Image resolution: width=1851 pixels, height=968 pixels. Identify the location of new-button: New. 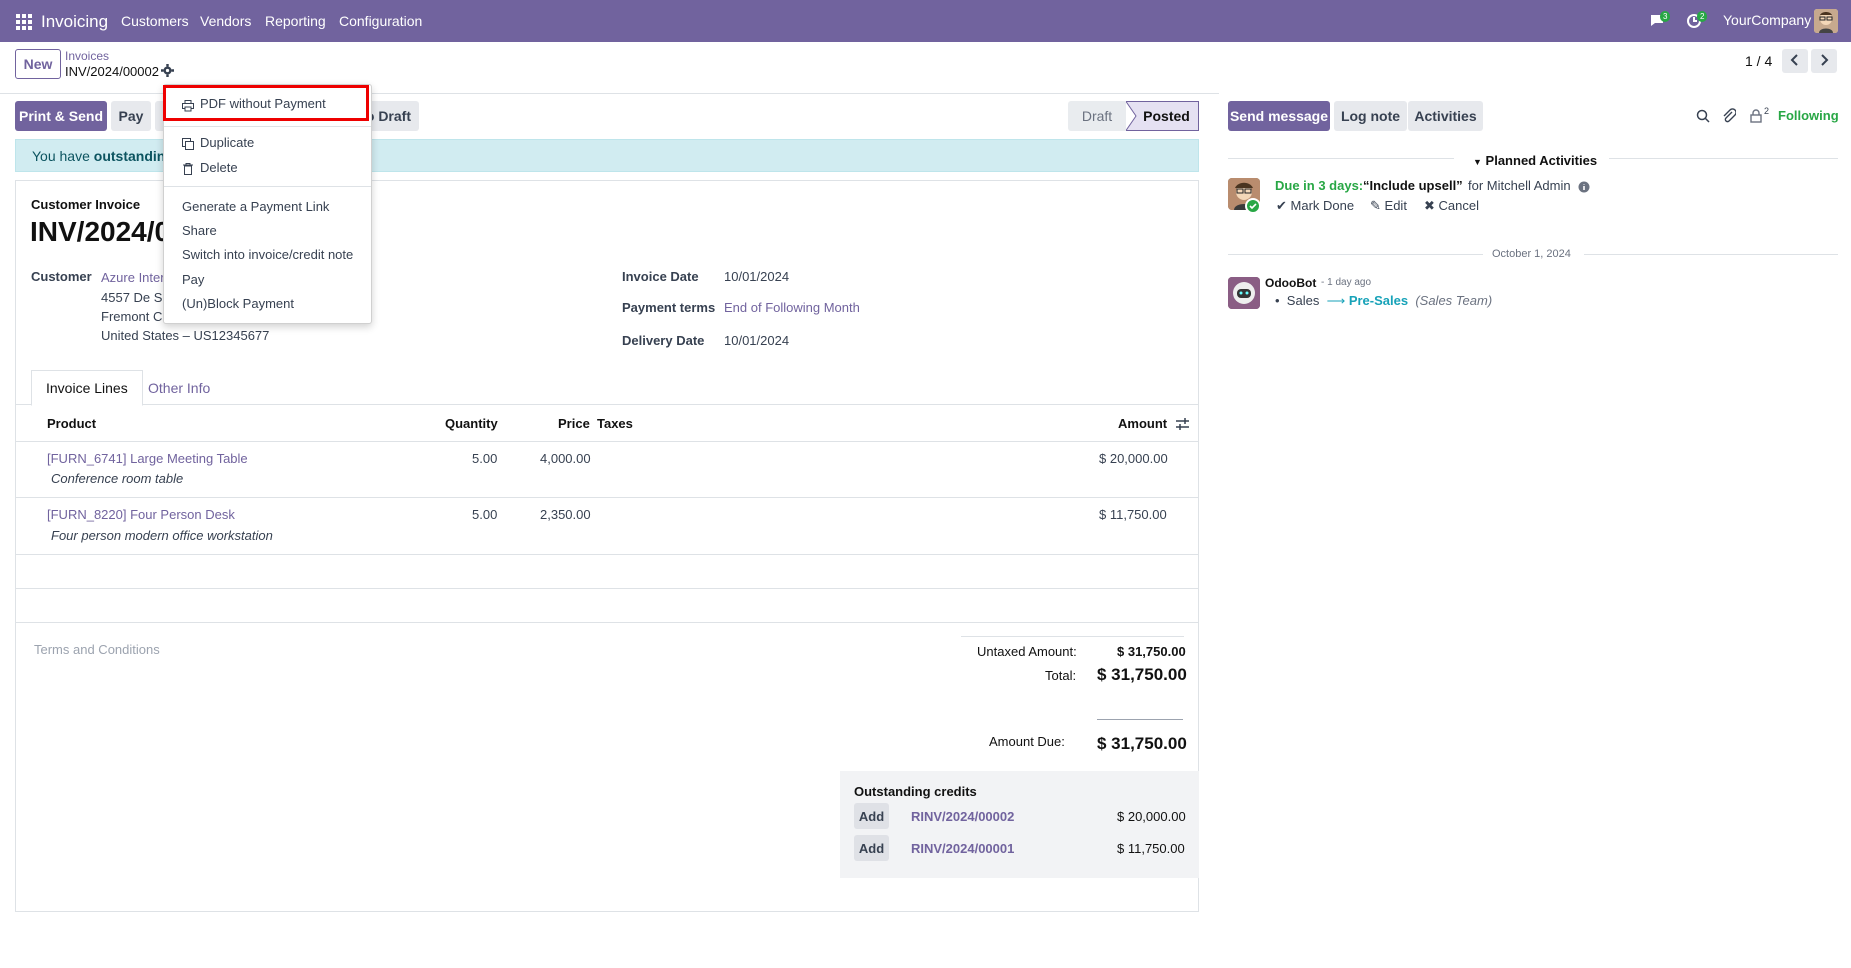
(38, 64).